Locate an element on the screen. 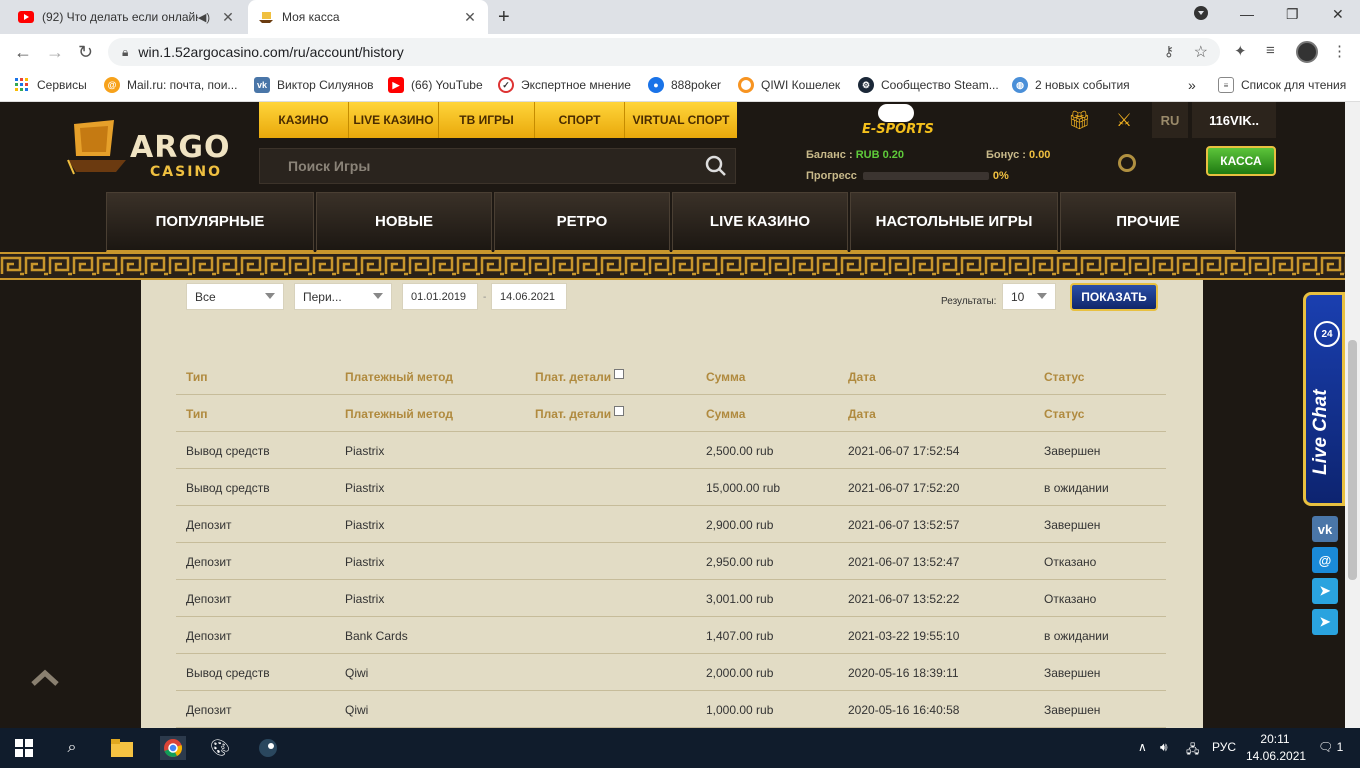  coin-icon is located at coordinates (1127, 163).